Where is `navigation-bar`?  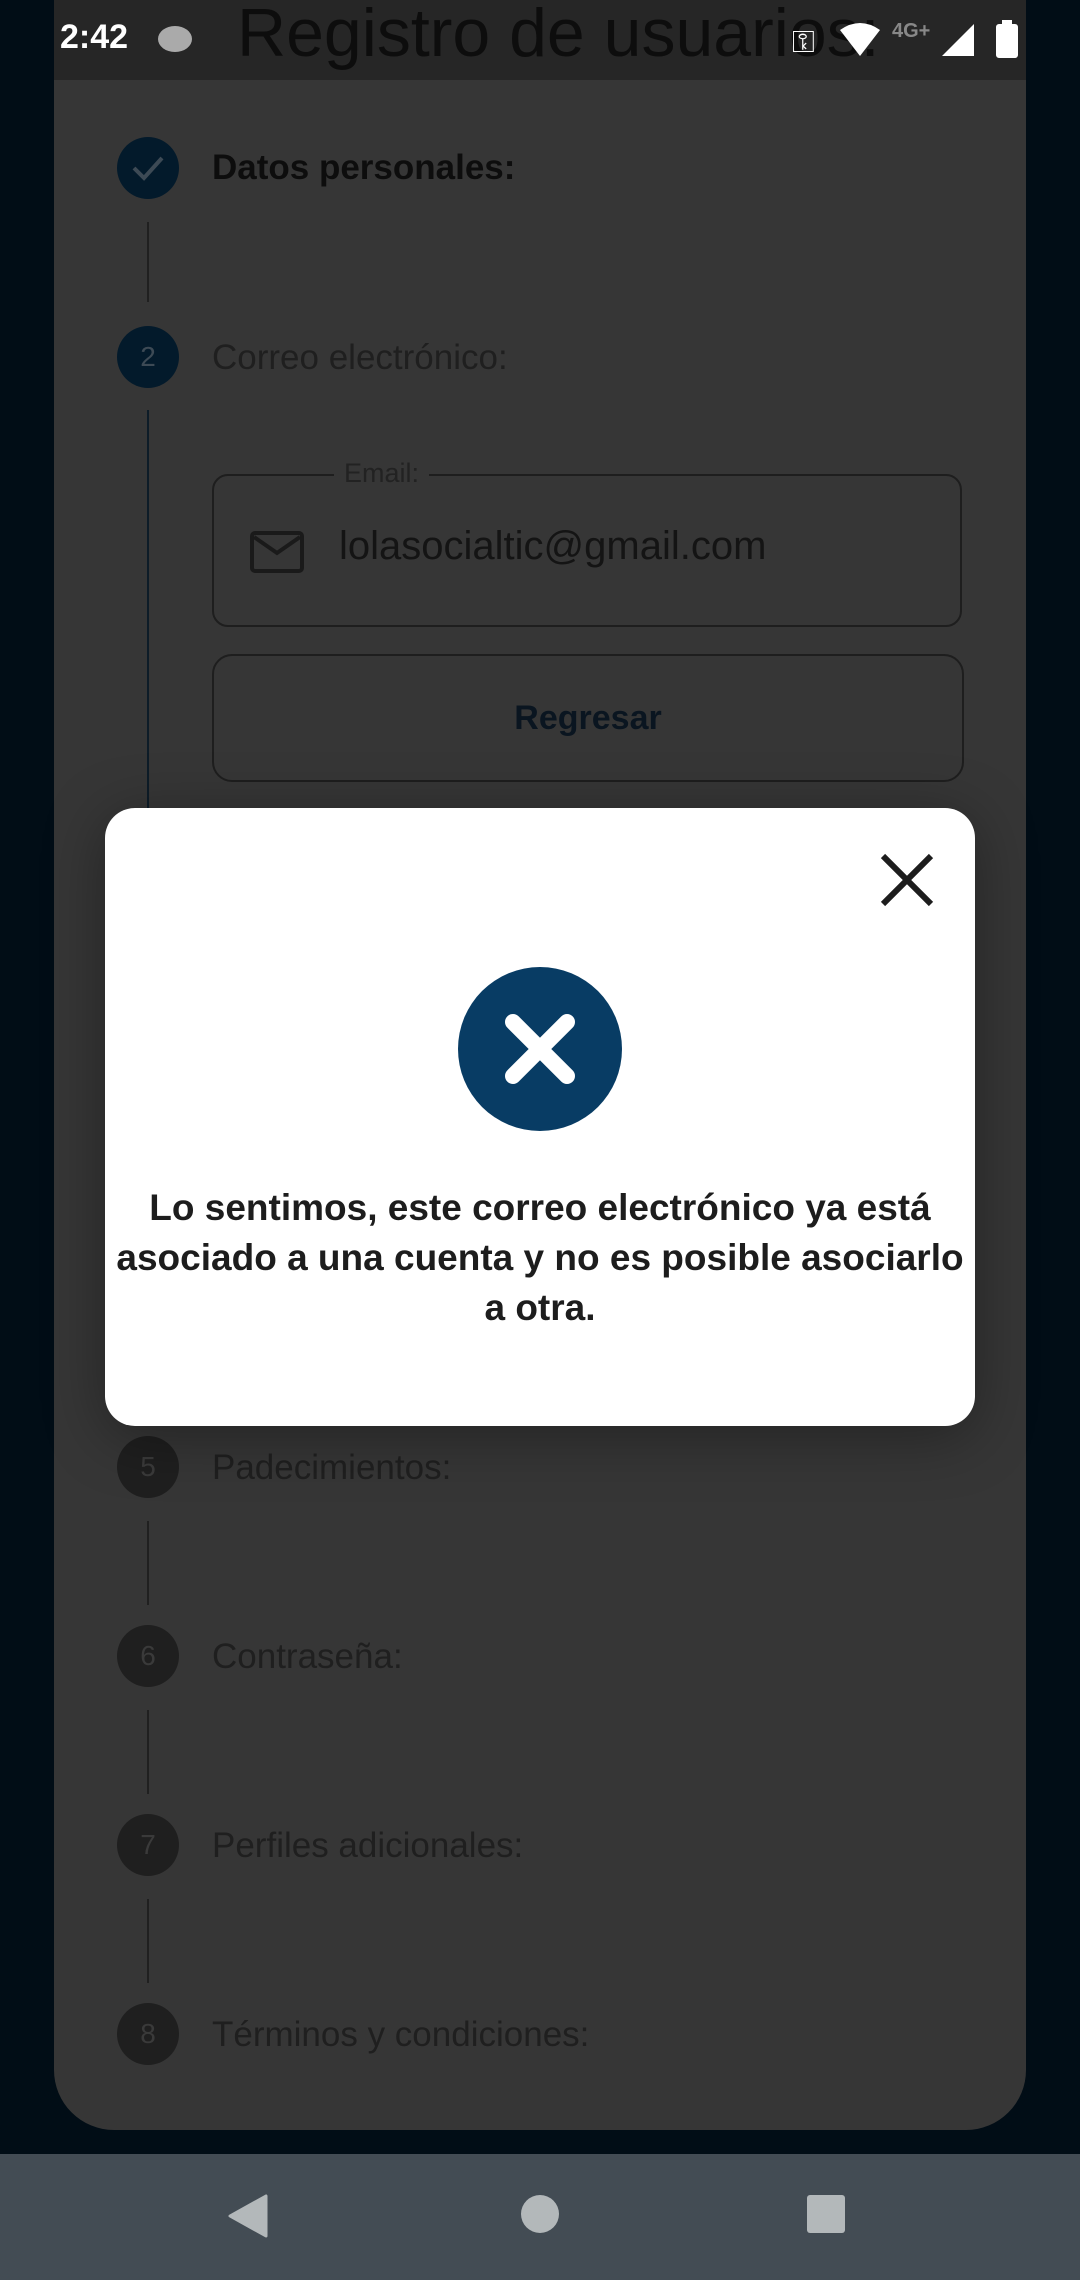 navigation-bar is located at coordinates (540, 2217).